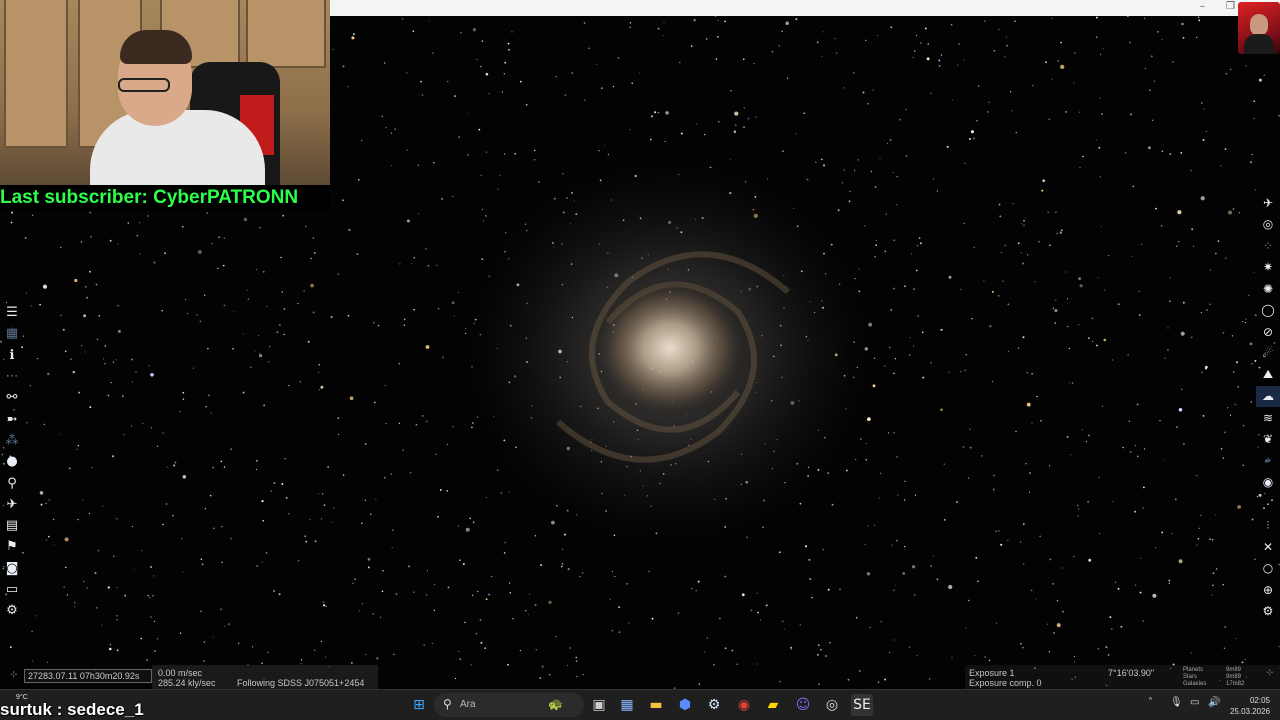 The width and height of the screenshot is (1280, 720). What do you see at coordinates (419, 705) in the screenshot?
I see `windows-start-icon: ⊞` at bounding box center [419, 705].